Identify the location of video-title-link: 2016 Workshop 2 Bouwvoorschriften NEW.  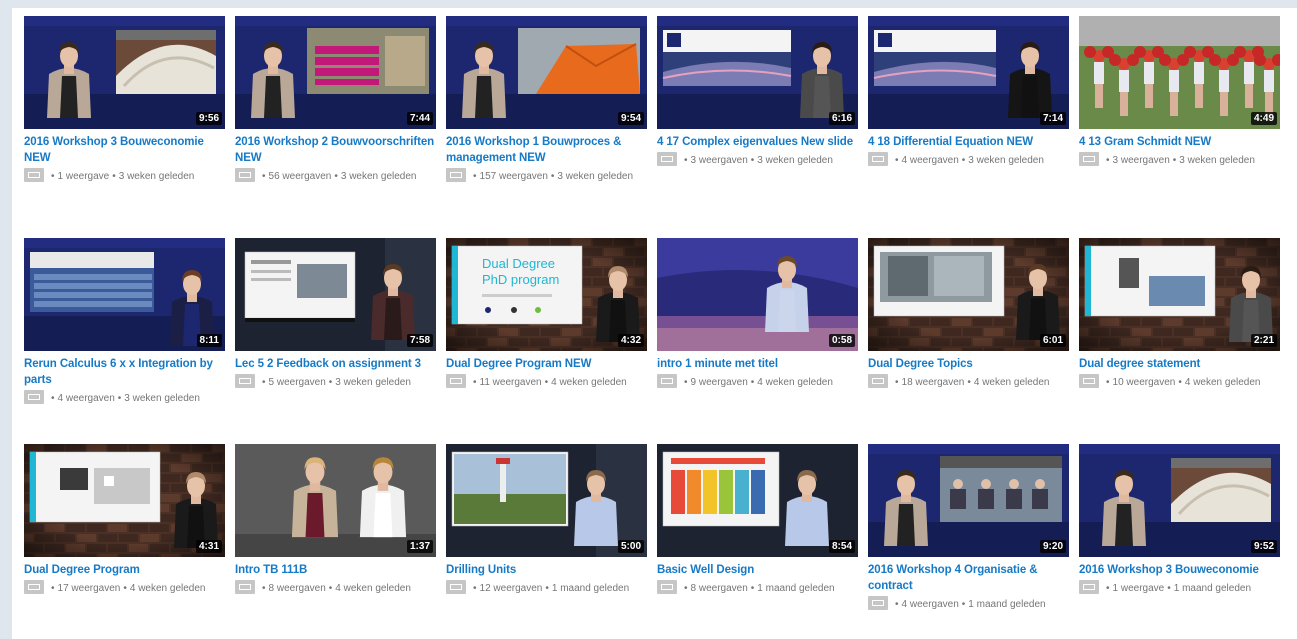
(335, 150).